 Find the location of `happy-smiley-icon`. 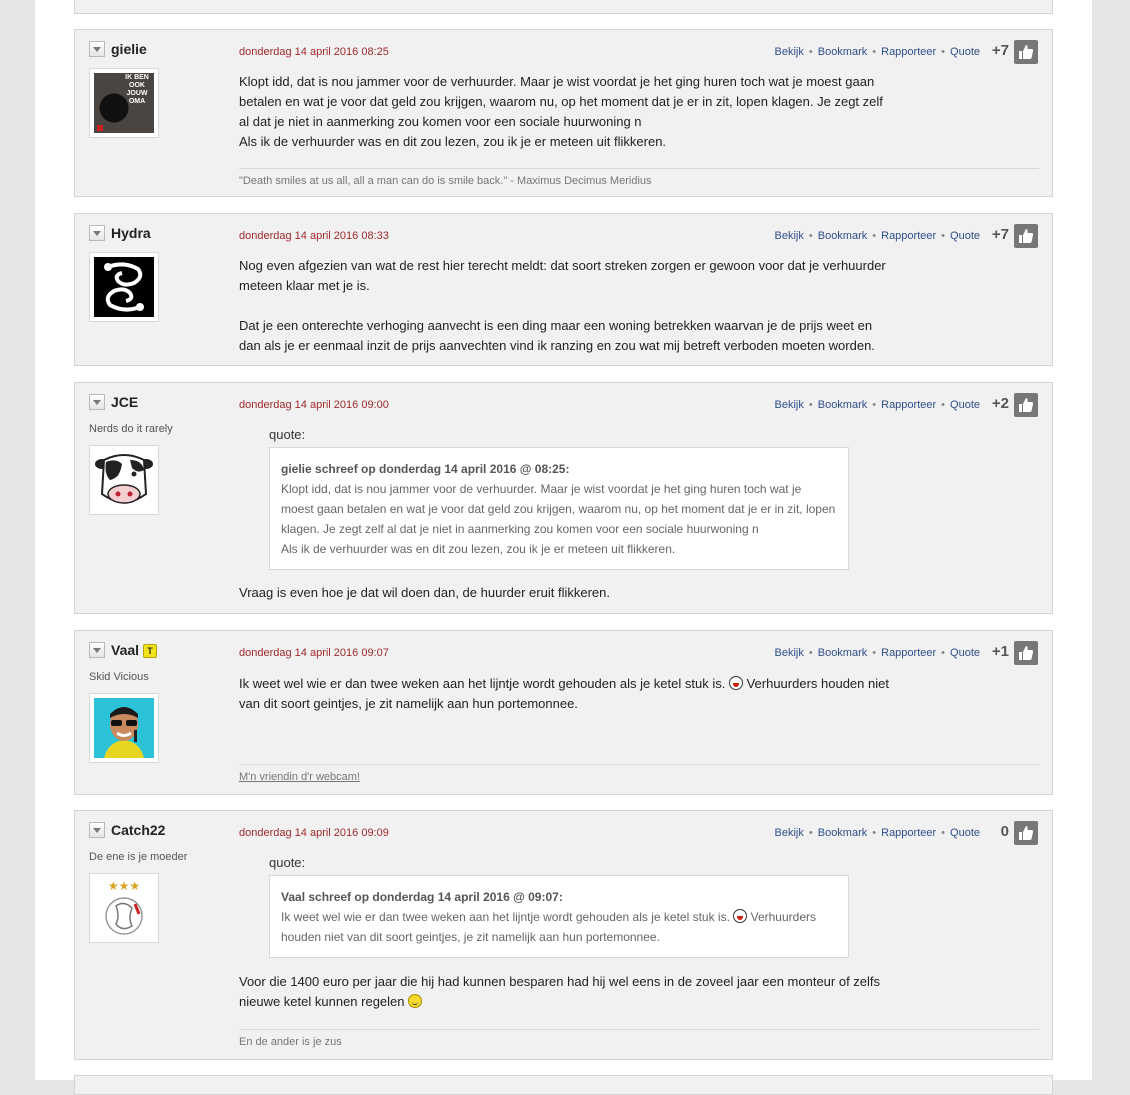

happy-smiley-icon is located at coordinates (415, 1001).